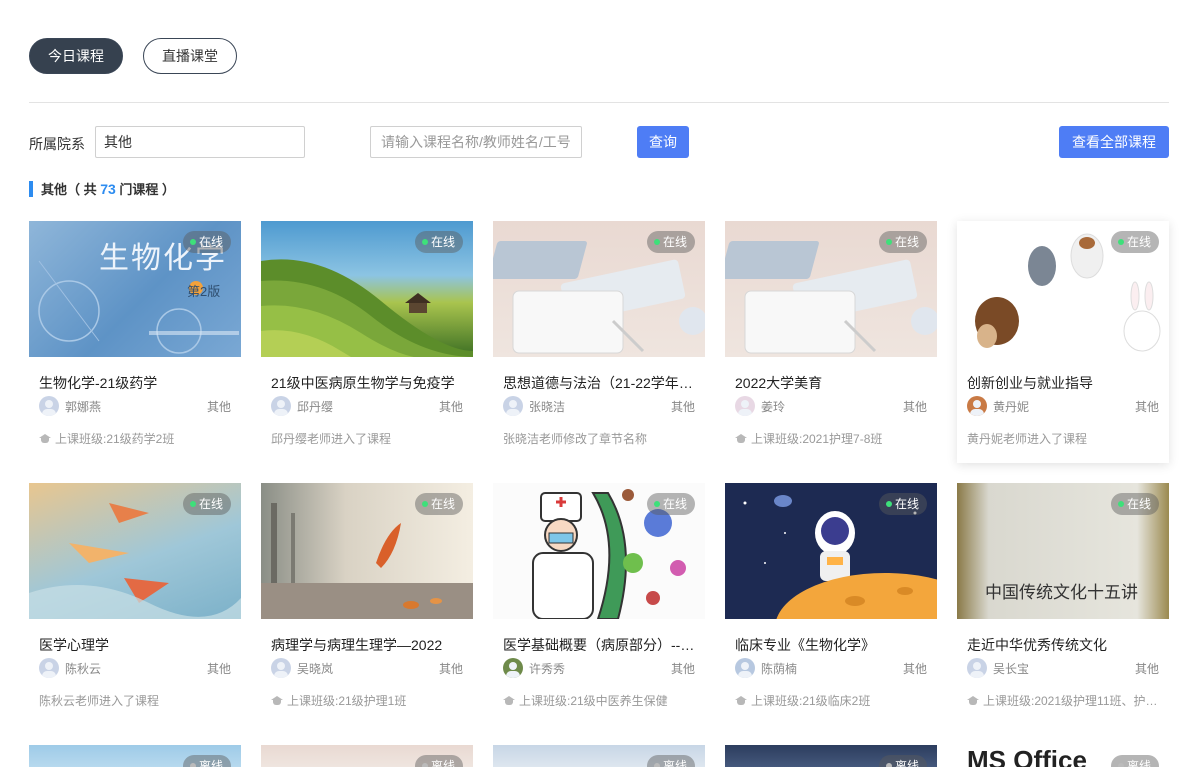 The width and height of the screenshot is (1196, 767). I want to click on course-title: 2022大学美育, so click(832, 383).